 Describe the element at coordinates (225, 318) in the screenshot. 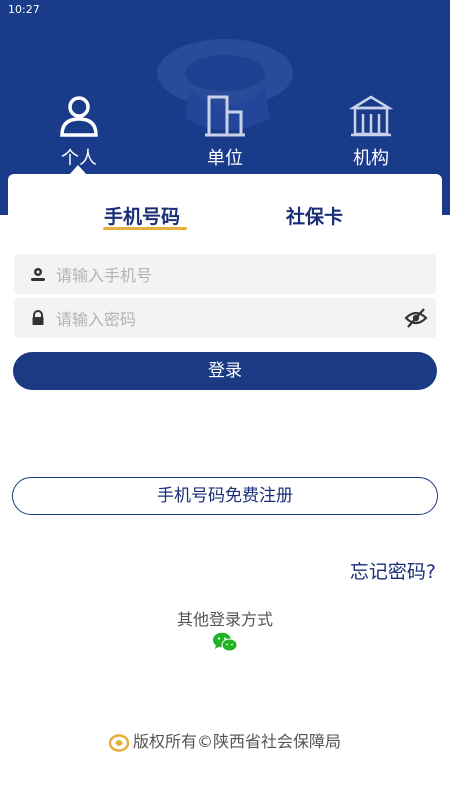

I see `password-field: 请输入密码` at that location.